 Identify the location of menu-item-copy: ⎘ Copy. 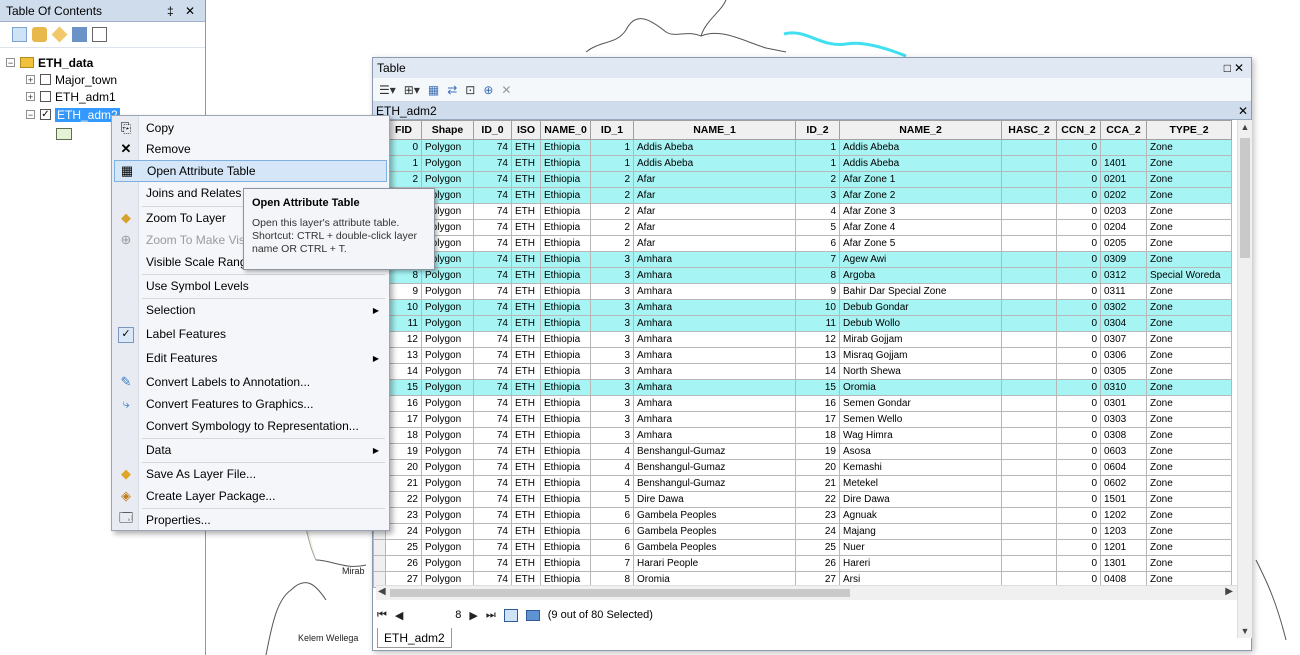
(250, 128).